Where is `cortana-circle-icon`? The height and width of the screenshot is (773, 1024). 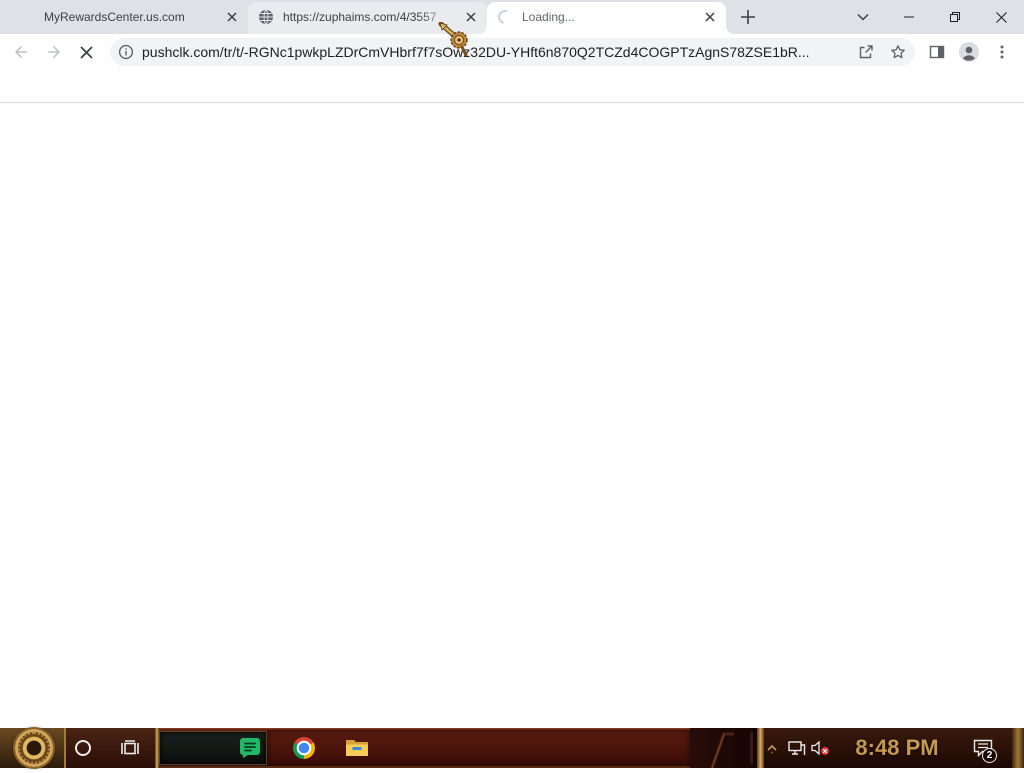 cortana-circle-icon is located at coordinates (83, 748).